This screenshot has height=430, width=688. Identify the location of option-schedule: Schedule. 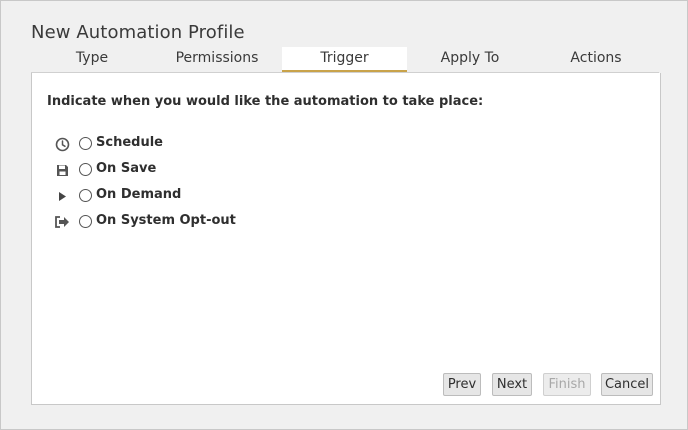
(152, 144).